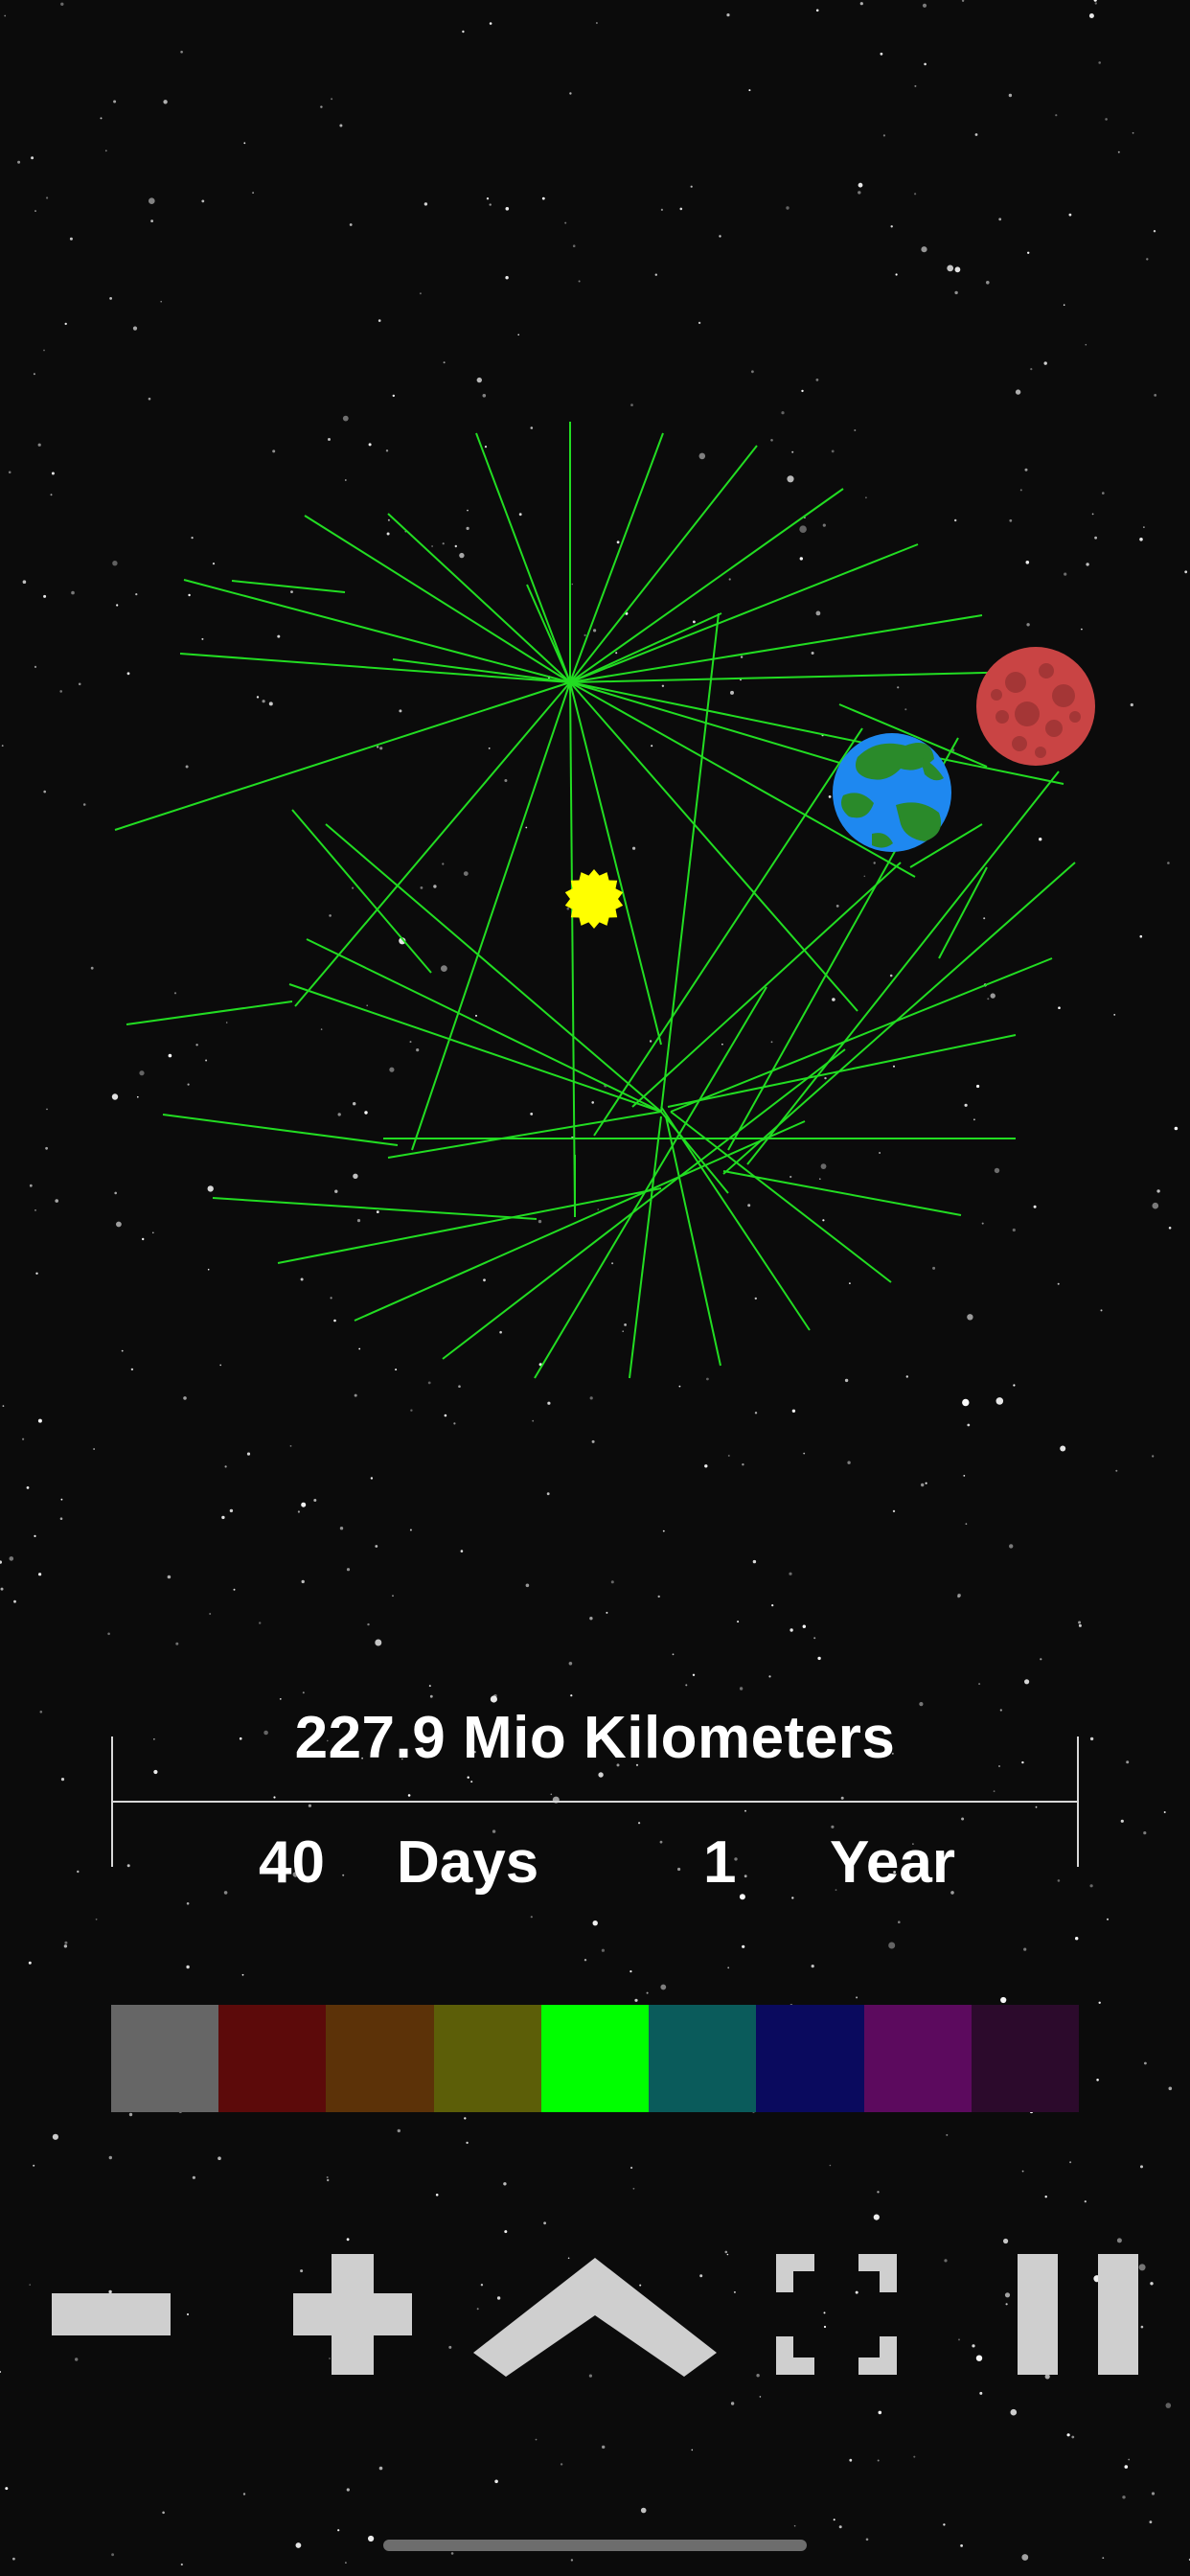  I want to click on mars-planet, so click(1036, 706).